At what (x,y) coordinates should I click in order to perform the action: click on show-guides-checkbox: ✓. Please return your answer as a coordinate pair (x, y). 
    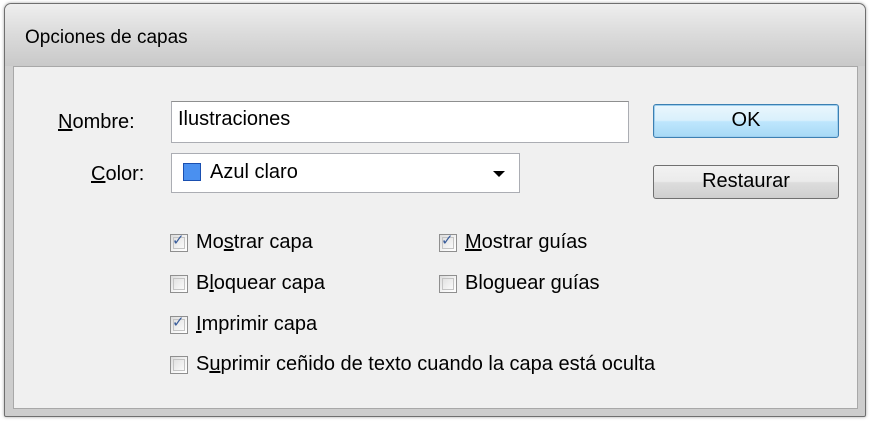
    Looking at the image, I should click on (448, 241).